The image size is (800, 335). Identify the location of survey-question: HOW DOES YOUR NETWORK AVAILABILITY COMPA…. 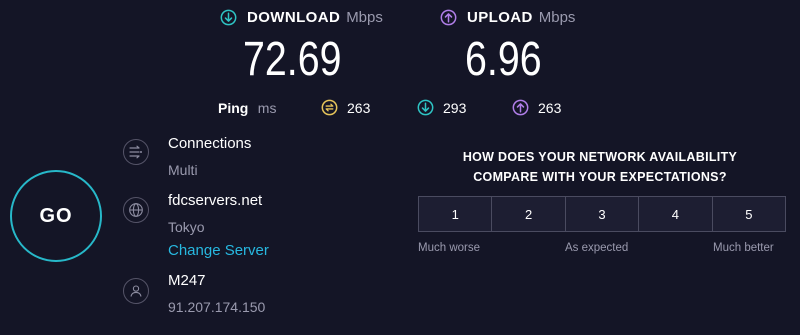
(600, 167).